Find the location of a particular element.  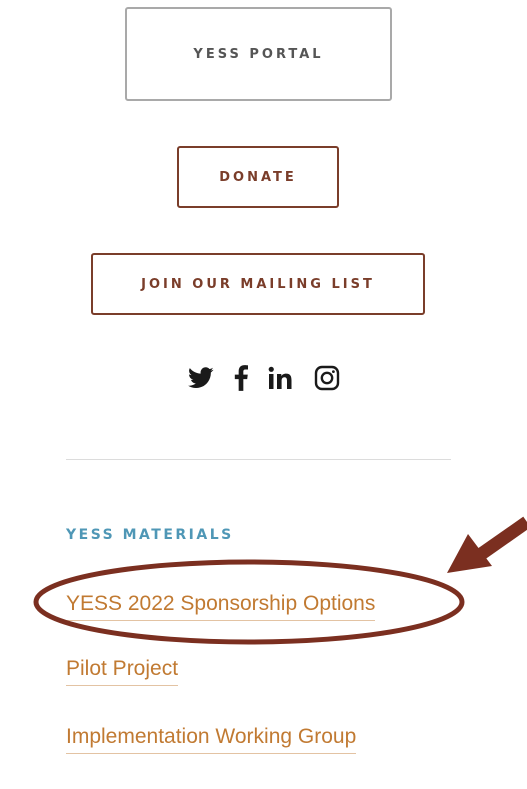

social-links is located at coordinates (263, 378).